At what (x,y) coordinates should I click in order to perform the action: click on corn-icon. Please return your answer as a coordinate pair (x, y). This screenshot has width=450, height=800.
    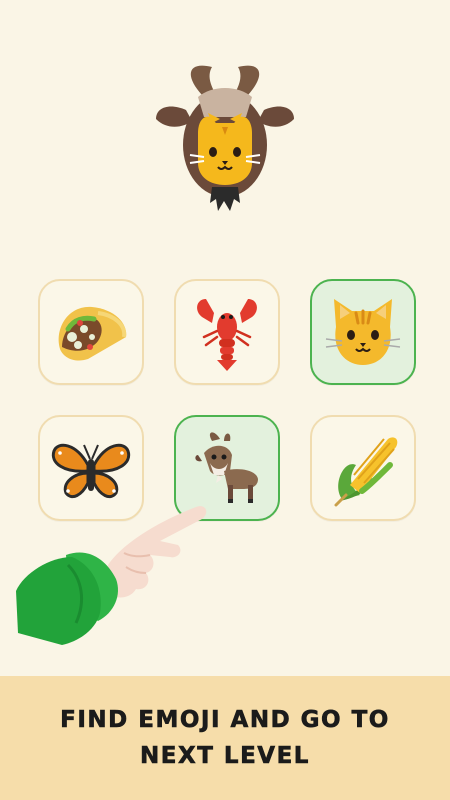
    Looking at the image, I should click on (366, 472).